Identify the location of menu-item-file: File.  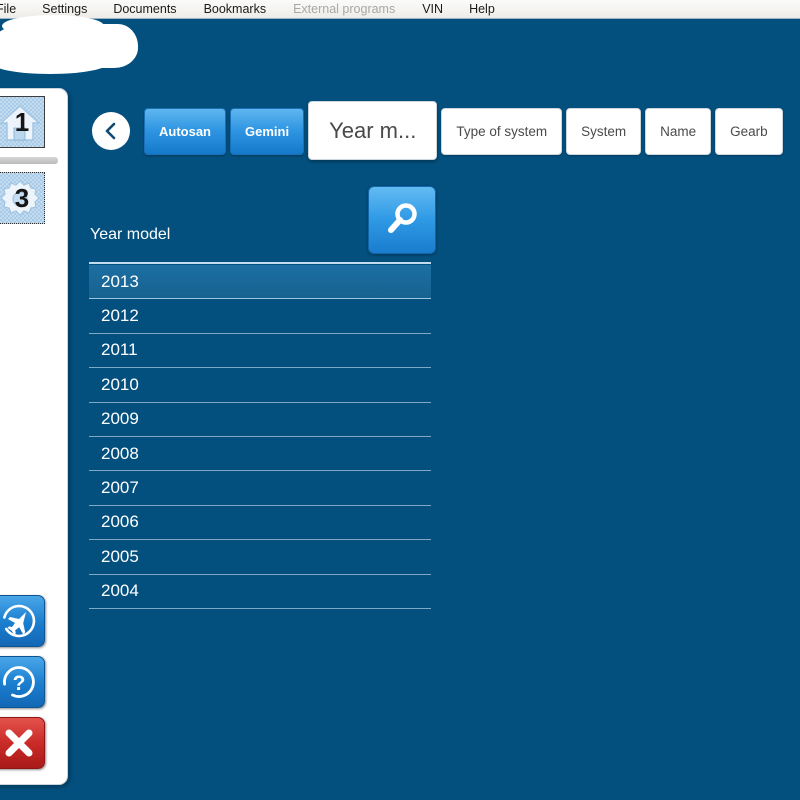
(8, 9).